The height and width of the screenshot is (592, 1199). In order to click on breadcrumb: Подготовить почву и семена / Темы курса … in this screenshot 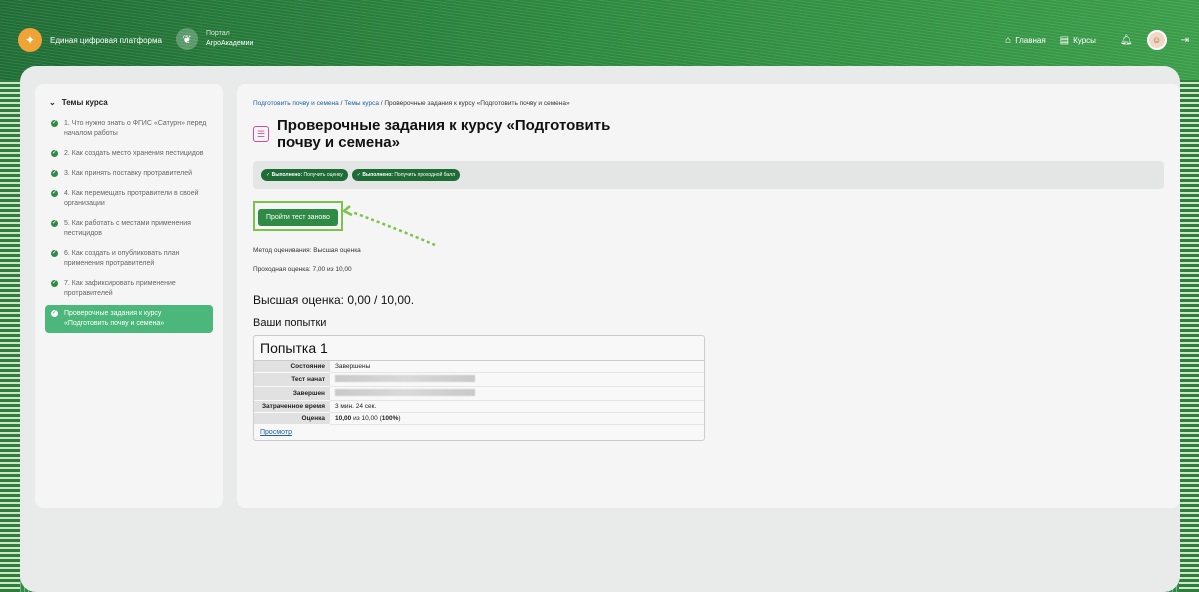, I will do `click(411, 103)`.